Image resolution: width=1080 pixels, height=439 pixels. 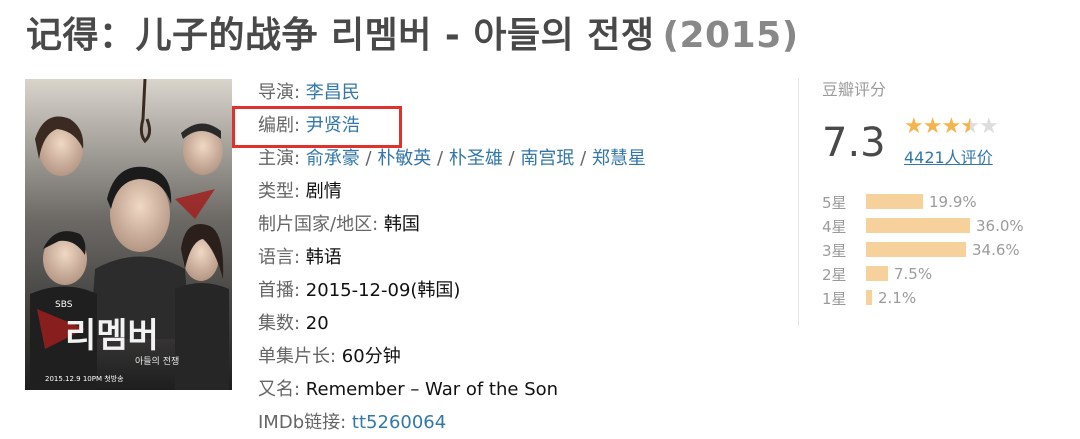 I want to click on poster-logo: 리멤버, so click(x=112, y=336).